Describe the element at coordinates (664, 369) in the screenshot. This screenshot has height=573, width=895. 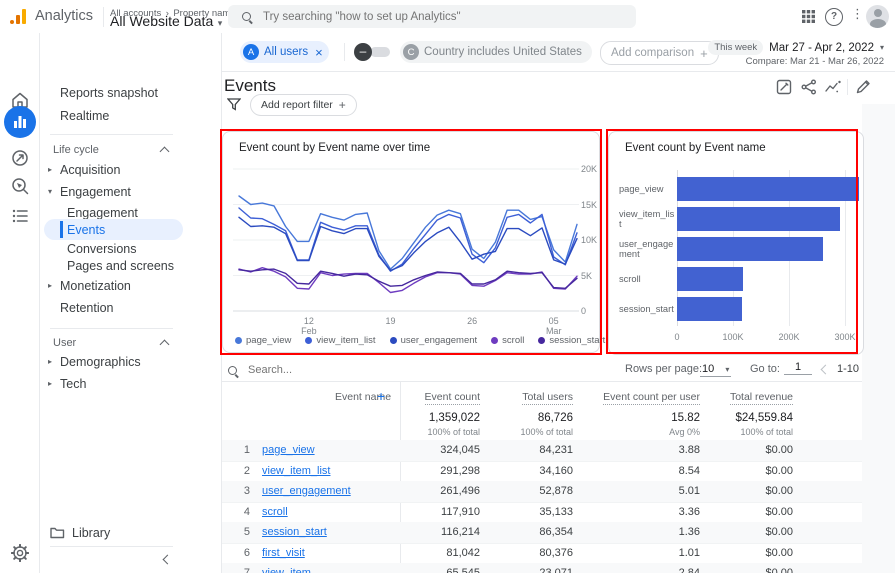
I see `rows-per-page-label: Rows per page:` at that location.